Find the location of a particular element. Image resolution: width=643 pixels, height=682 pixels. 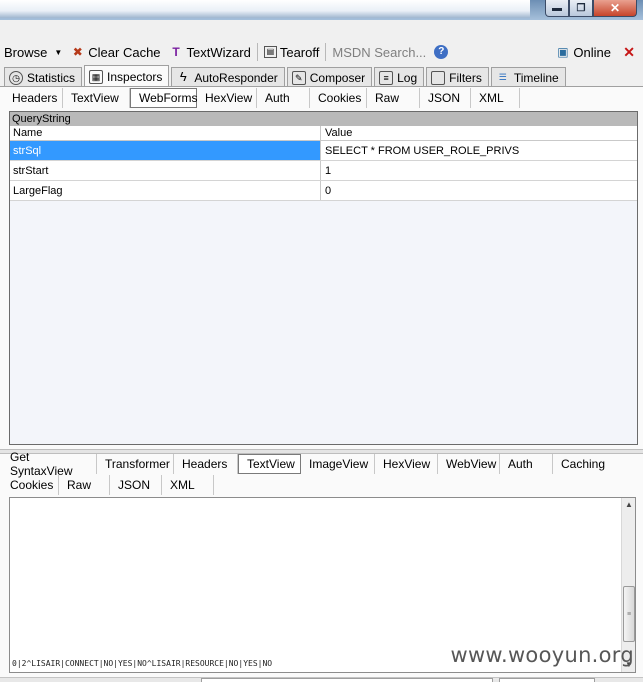

maximize-button: ❐ is located at coordinates (581, 8).